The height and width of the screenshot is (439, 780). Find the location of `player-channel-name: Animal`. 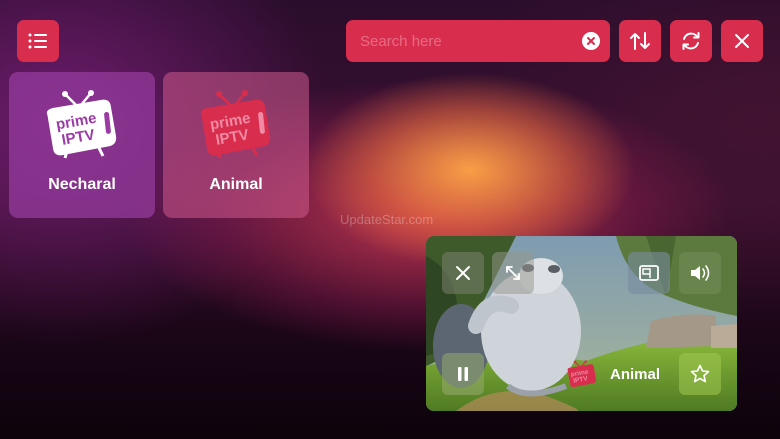

player-channel-name: Animal is located at coordinates (635, 374).